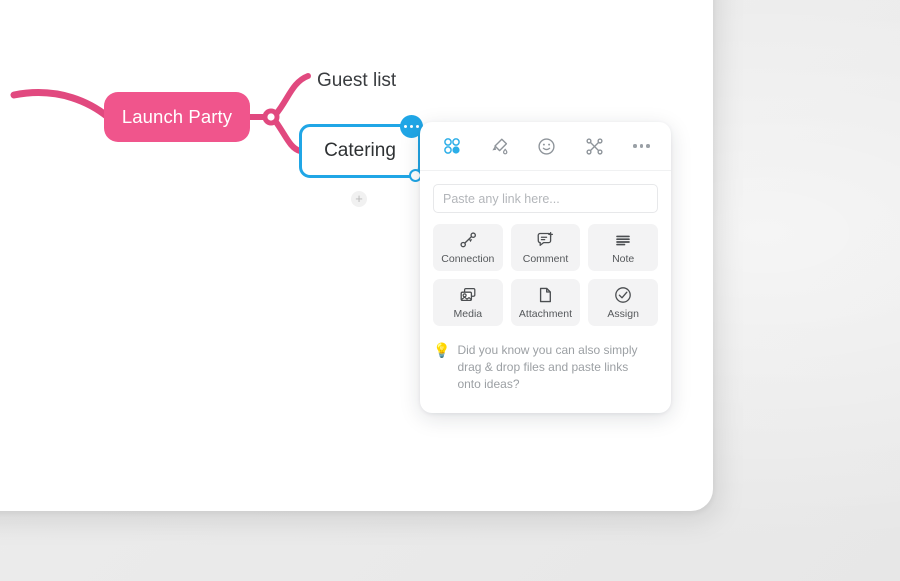  I want to click on panel-toolbar, so click(545, 146).